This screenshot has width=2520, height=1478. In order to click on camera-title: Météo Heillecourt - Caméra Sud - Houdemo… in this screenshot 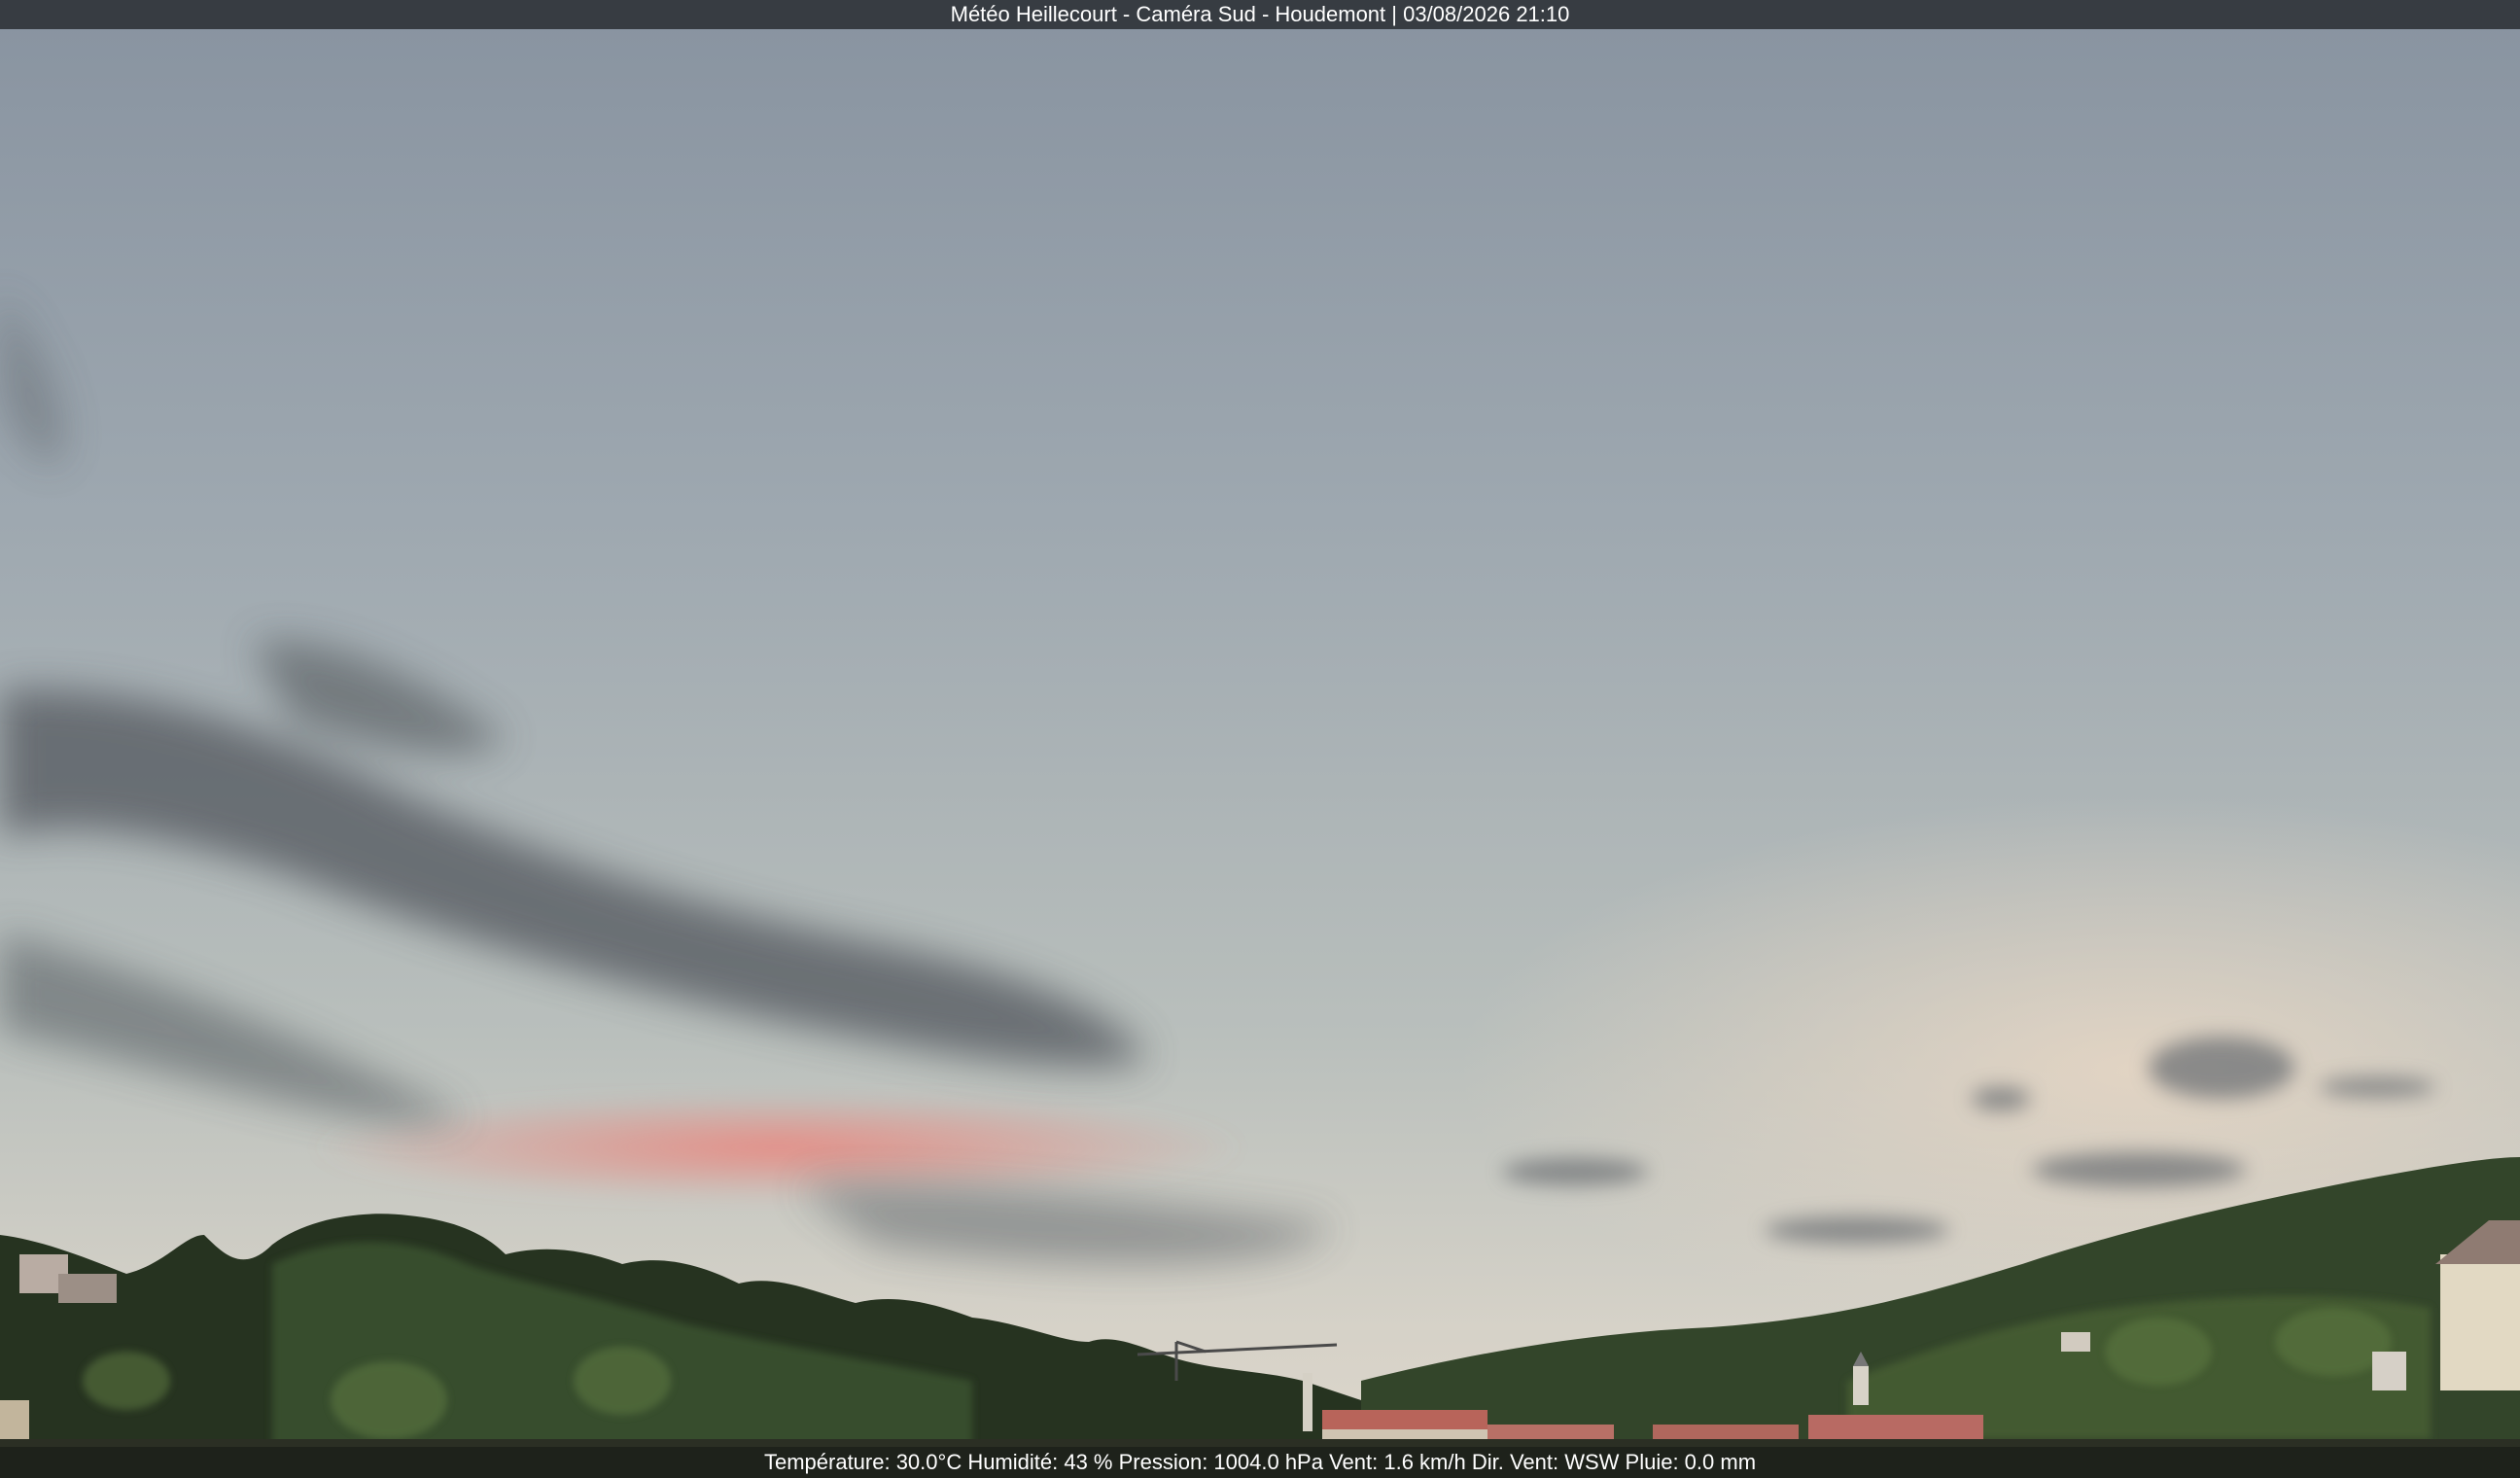, I will do `click(1260, 14)`.